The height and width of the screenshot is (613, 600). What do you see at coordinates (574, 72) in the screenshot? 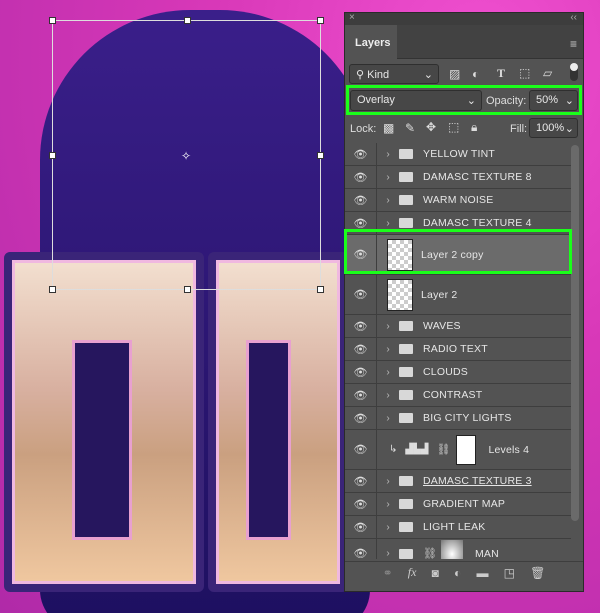
I see `filter-toggle-icon` at bounding box center [574, 72].